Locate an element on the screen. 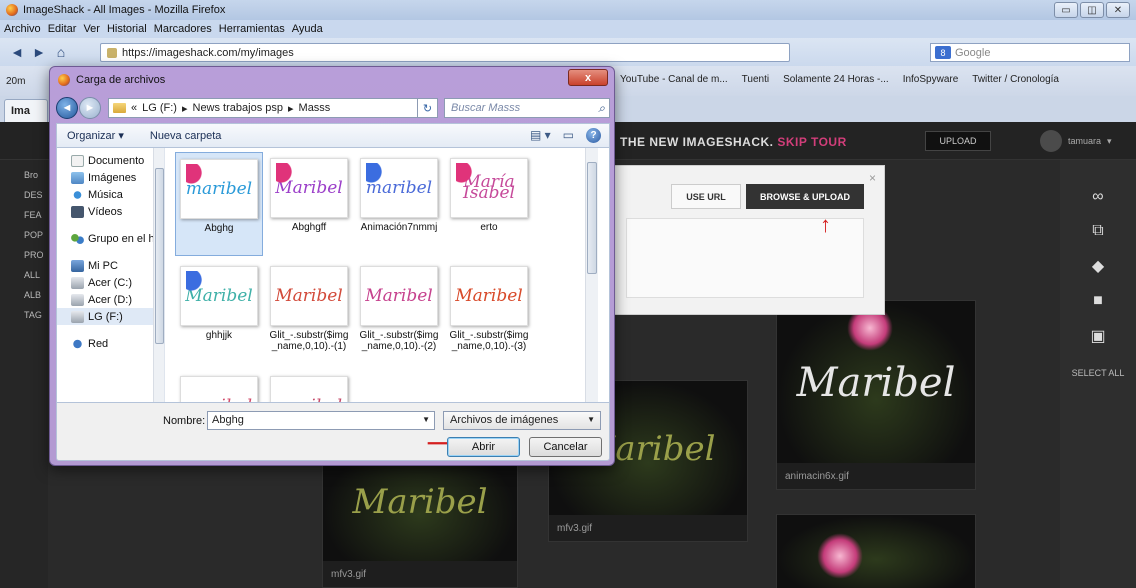  tree-item-red: Red is located at coordinates (110, 343).